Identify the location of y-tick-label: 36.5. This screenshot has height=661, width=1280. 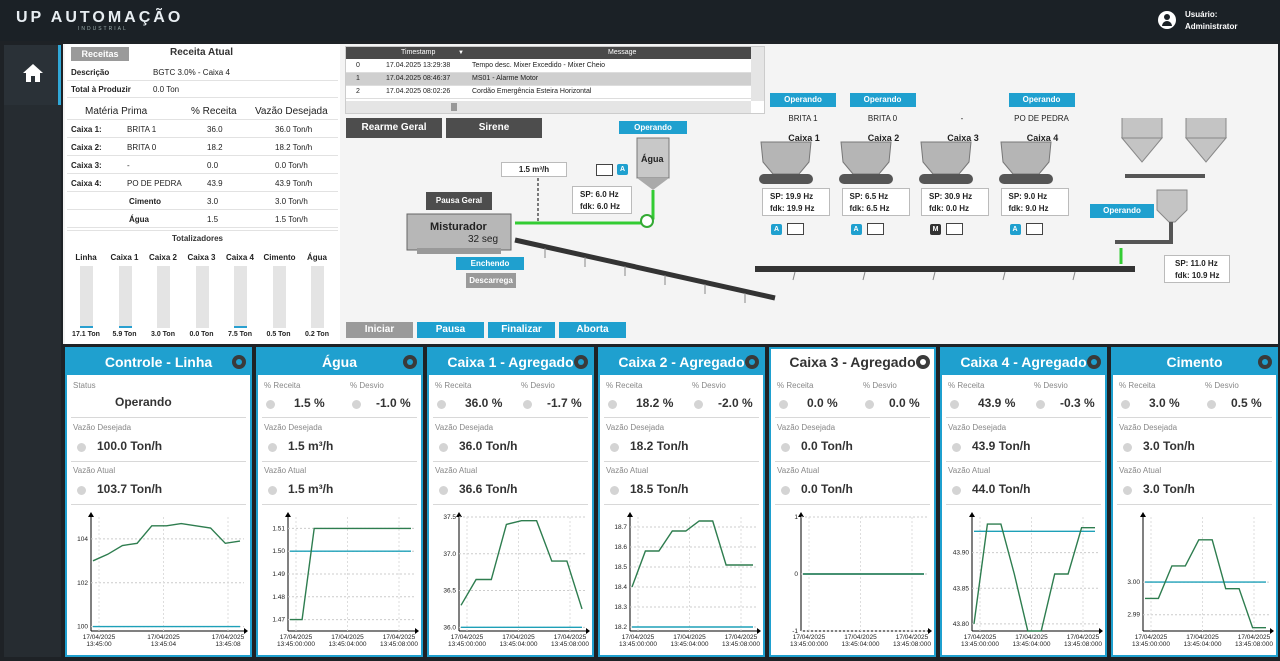
(449, 591).